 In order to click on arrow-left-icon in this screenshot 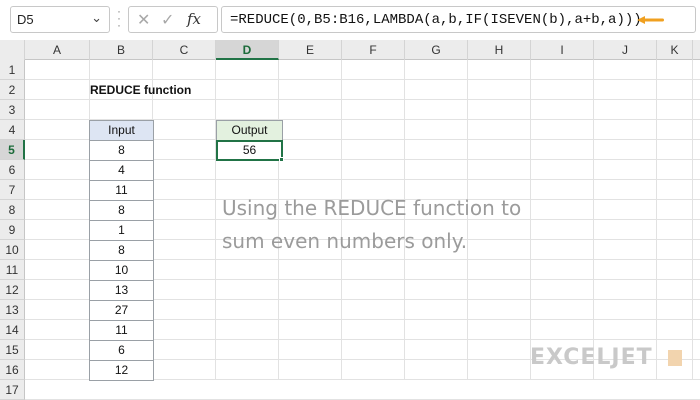, I will do `click(650, 20)`.